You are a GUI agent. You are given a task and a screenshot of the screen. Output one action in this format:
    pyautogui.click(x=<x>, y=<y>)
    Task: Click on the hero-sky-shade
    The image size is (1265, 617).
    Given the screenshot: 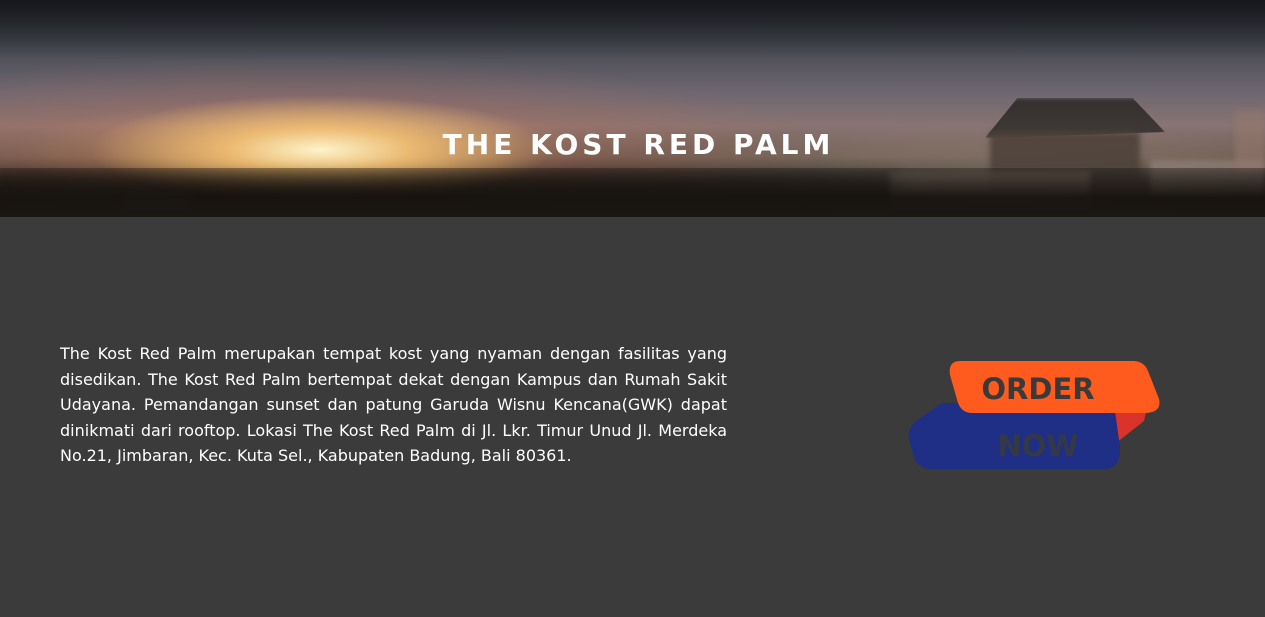 What is the action you would take?
    pyautogui.click(x=632, y=30)
    